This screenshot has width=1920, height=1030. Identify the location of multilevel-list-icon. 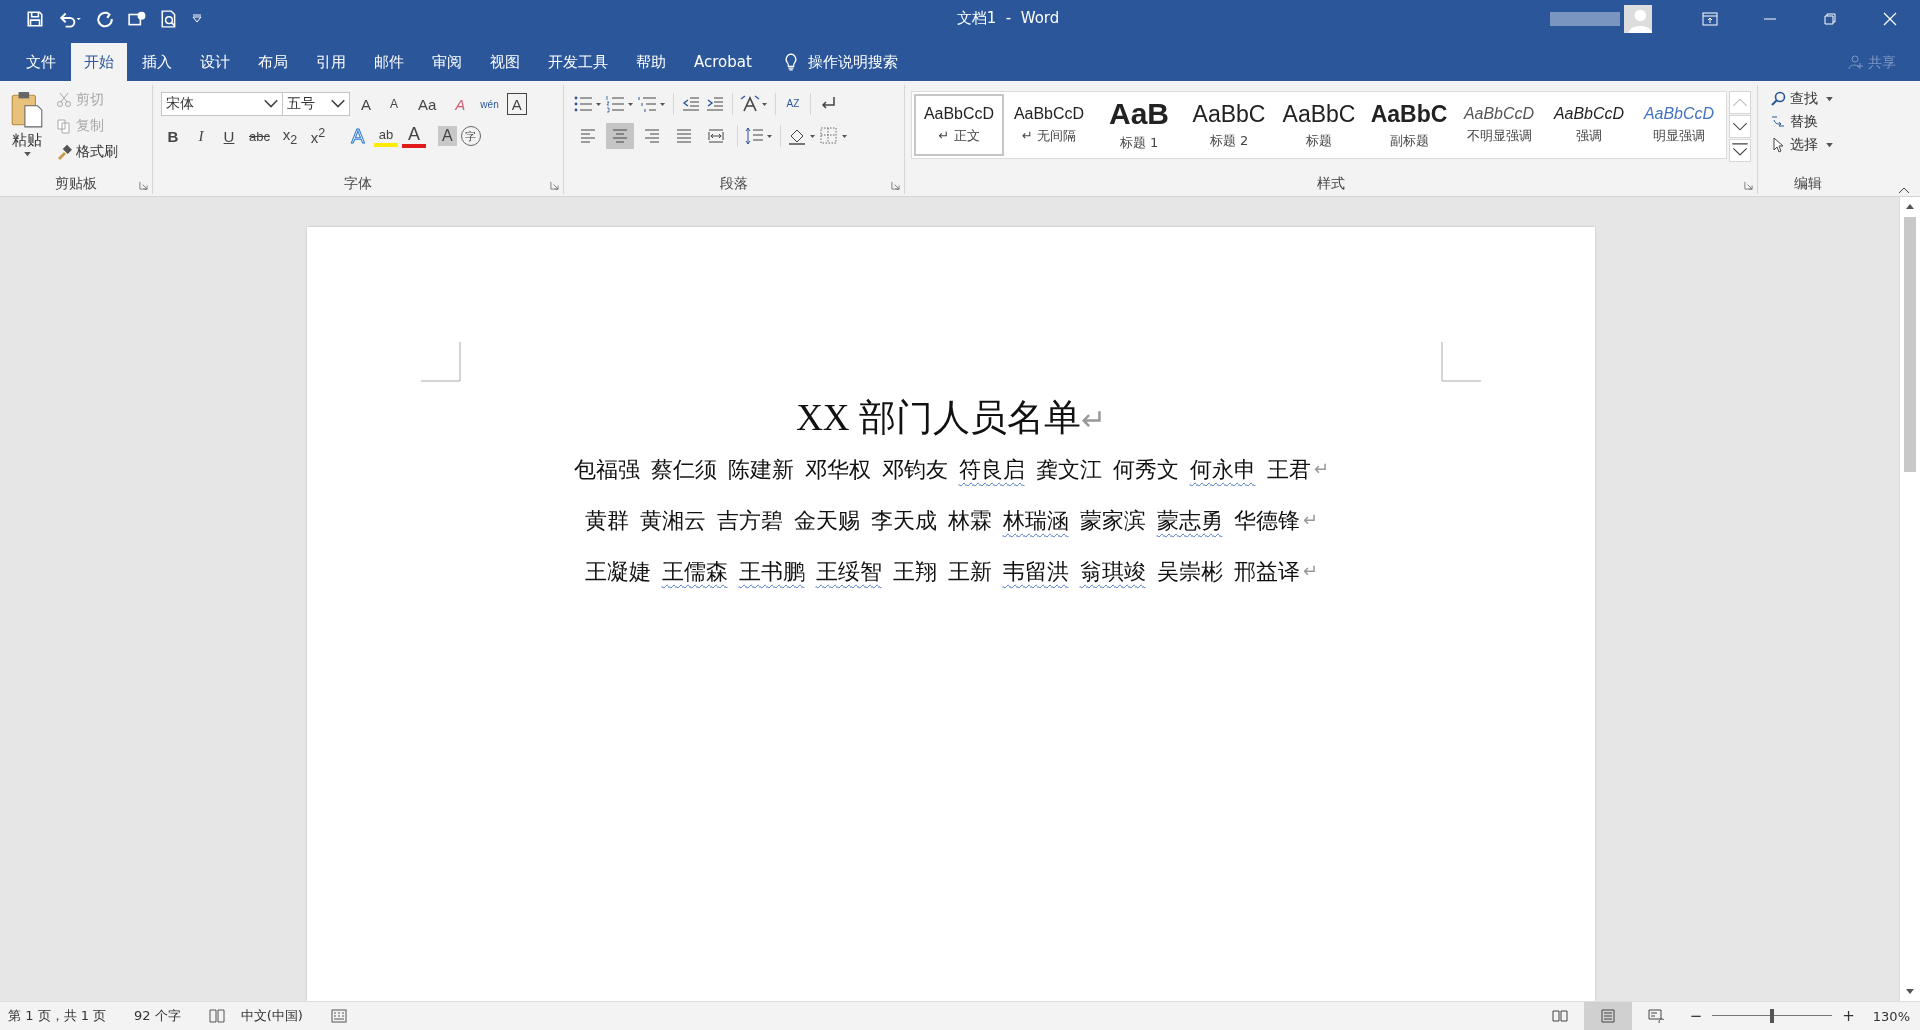
(652, 104).